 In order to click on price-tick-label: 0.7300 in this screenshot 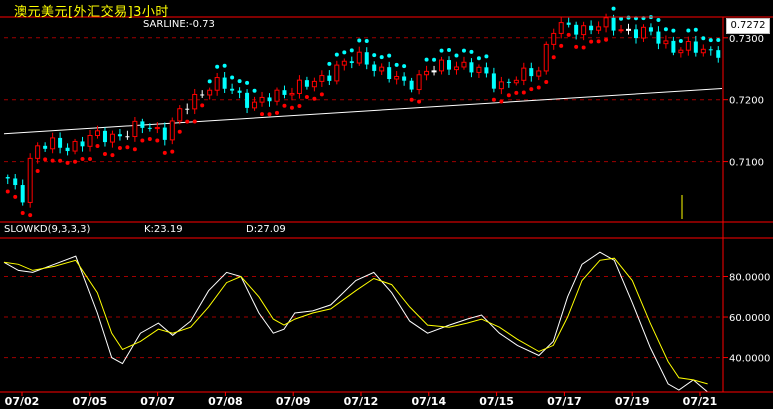, I will do `click(746, 39)`.